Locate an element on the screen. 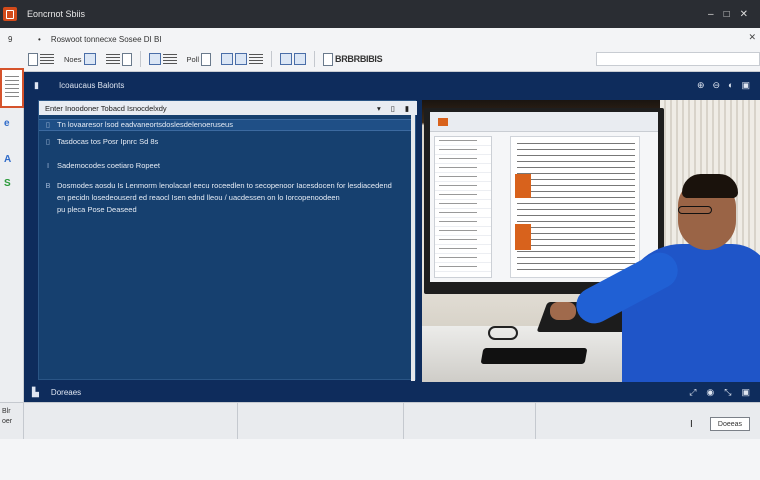 This screenshot has width=760, height=480. tool-poll-label: Poll is located at coordinates (193, 59).